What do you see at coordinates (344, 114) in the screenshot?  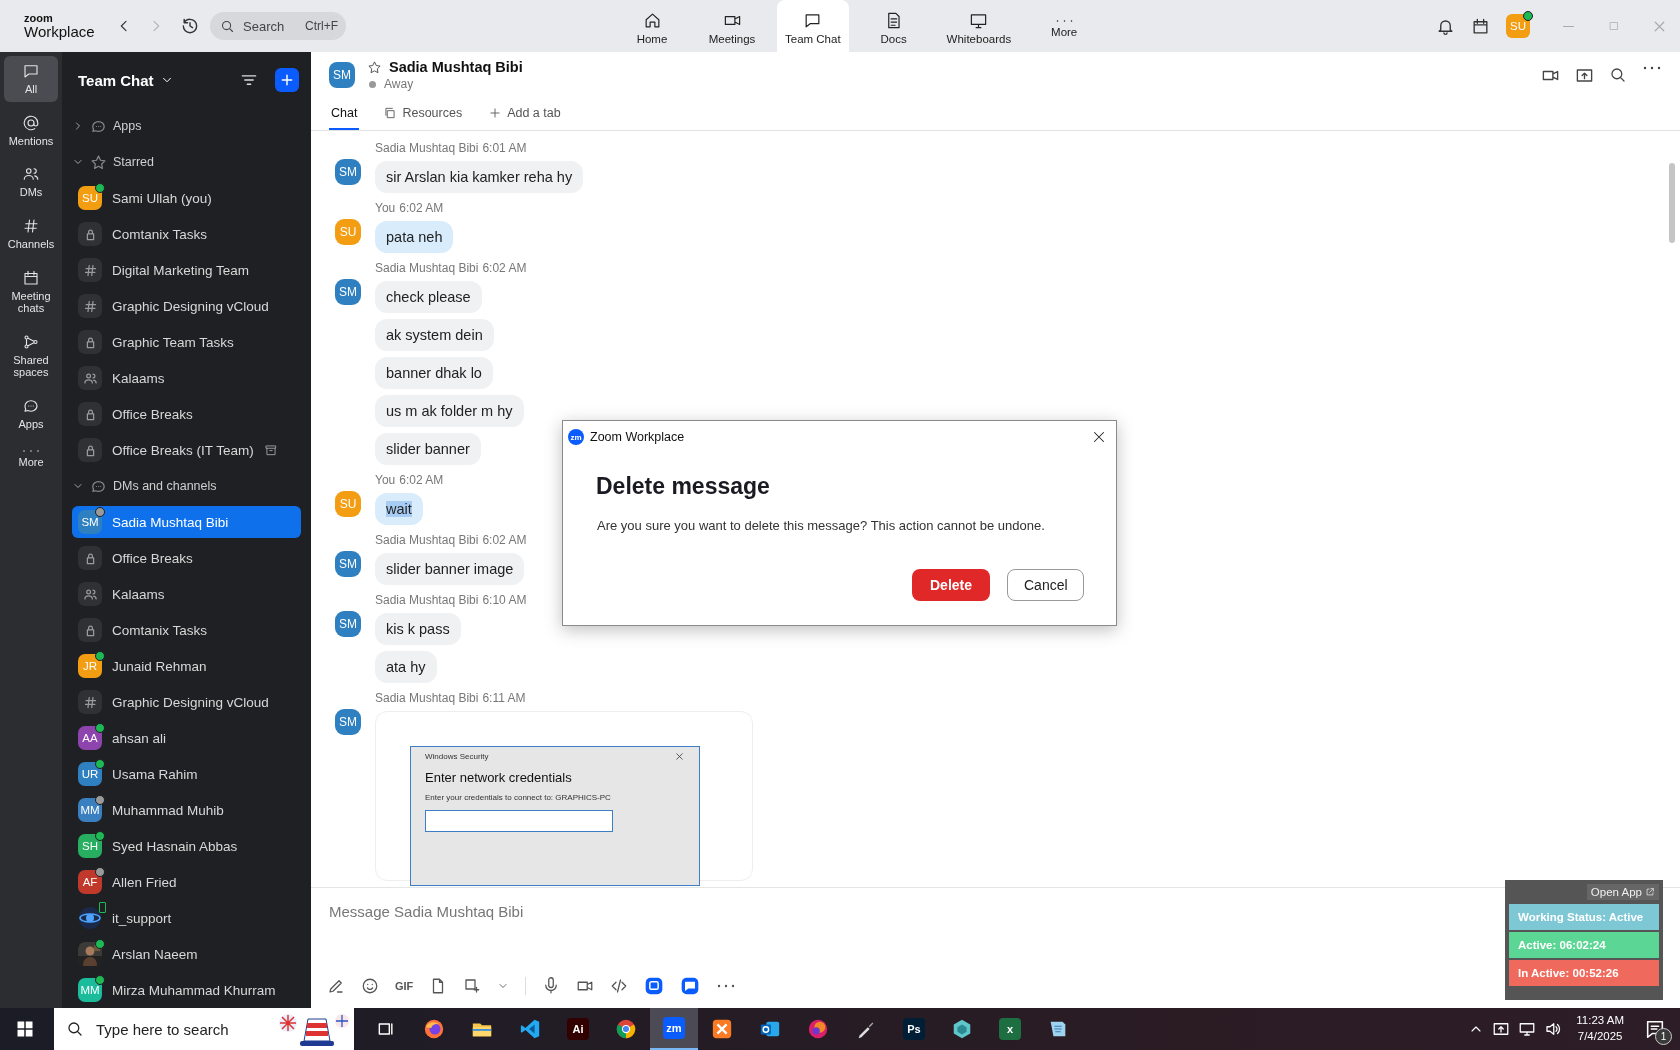 I see `chat-tab: Chat` at bounding box center [344, 114].